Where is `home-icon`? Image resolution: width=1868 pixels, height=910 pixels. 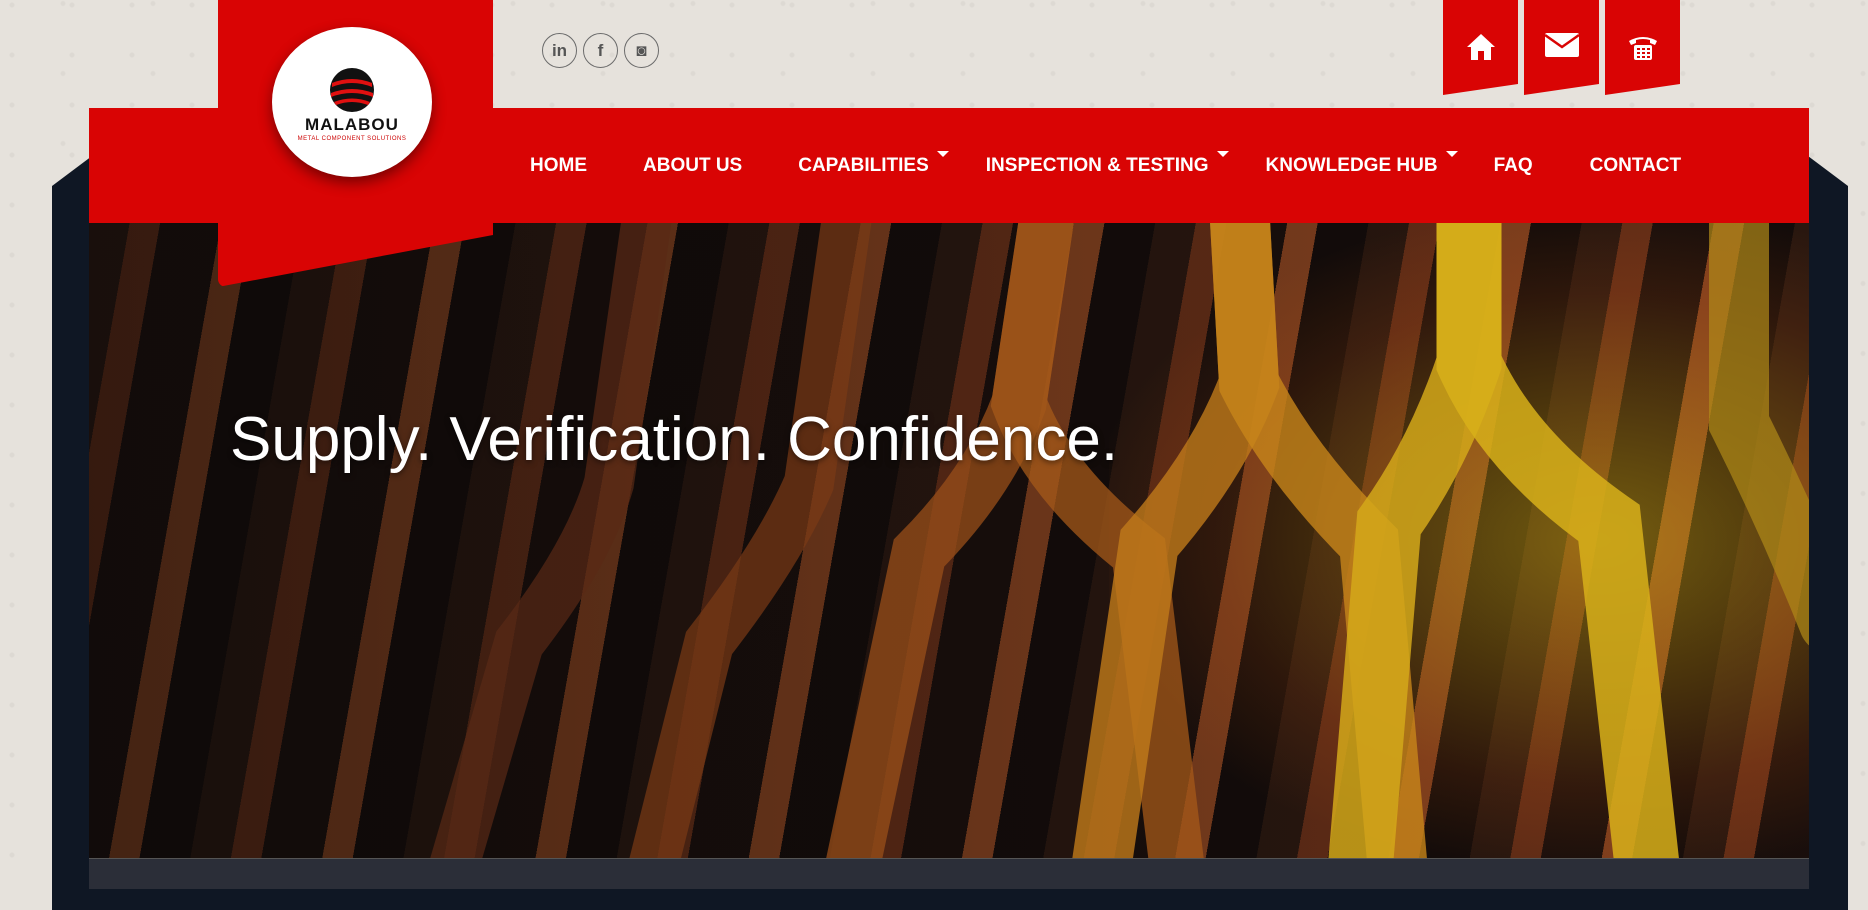
home-icon is located at coordinates (1480, 47).